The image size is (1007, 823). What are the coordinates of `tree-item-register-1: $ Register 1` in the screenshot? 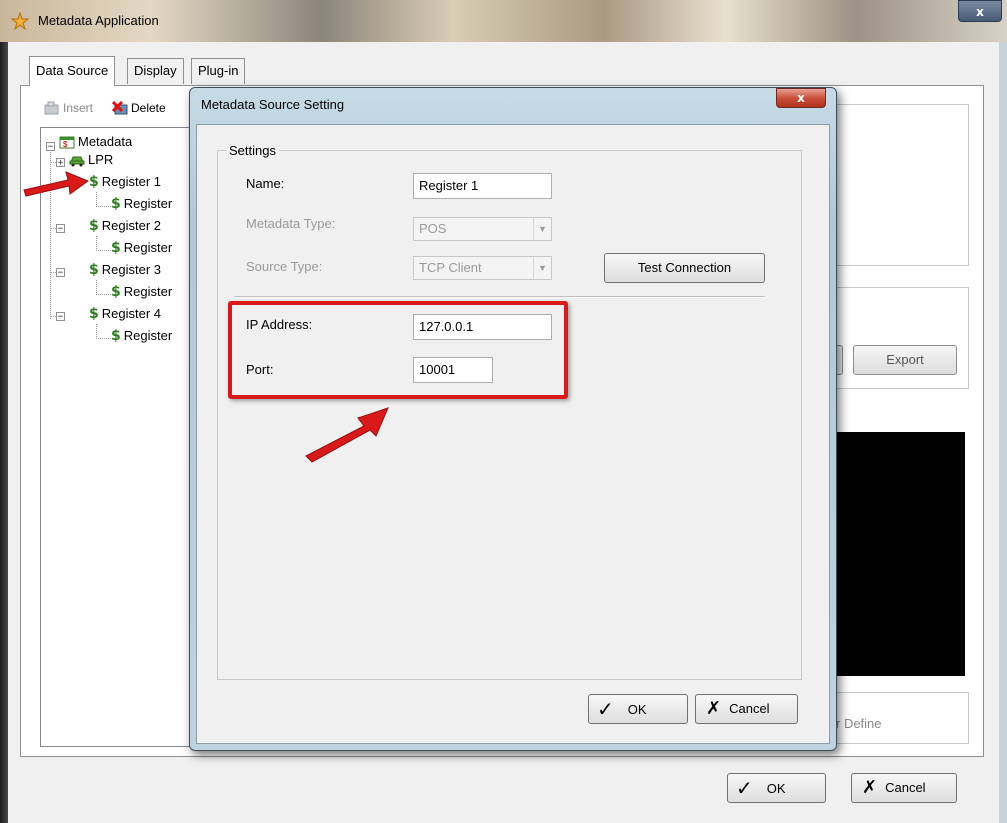 It's located at (125, 182).